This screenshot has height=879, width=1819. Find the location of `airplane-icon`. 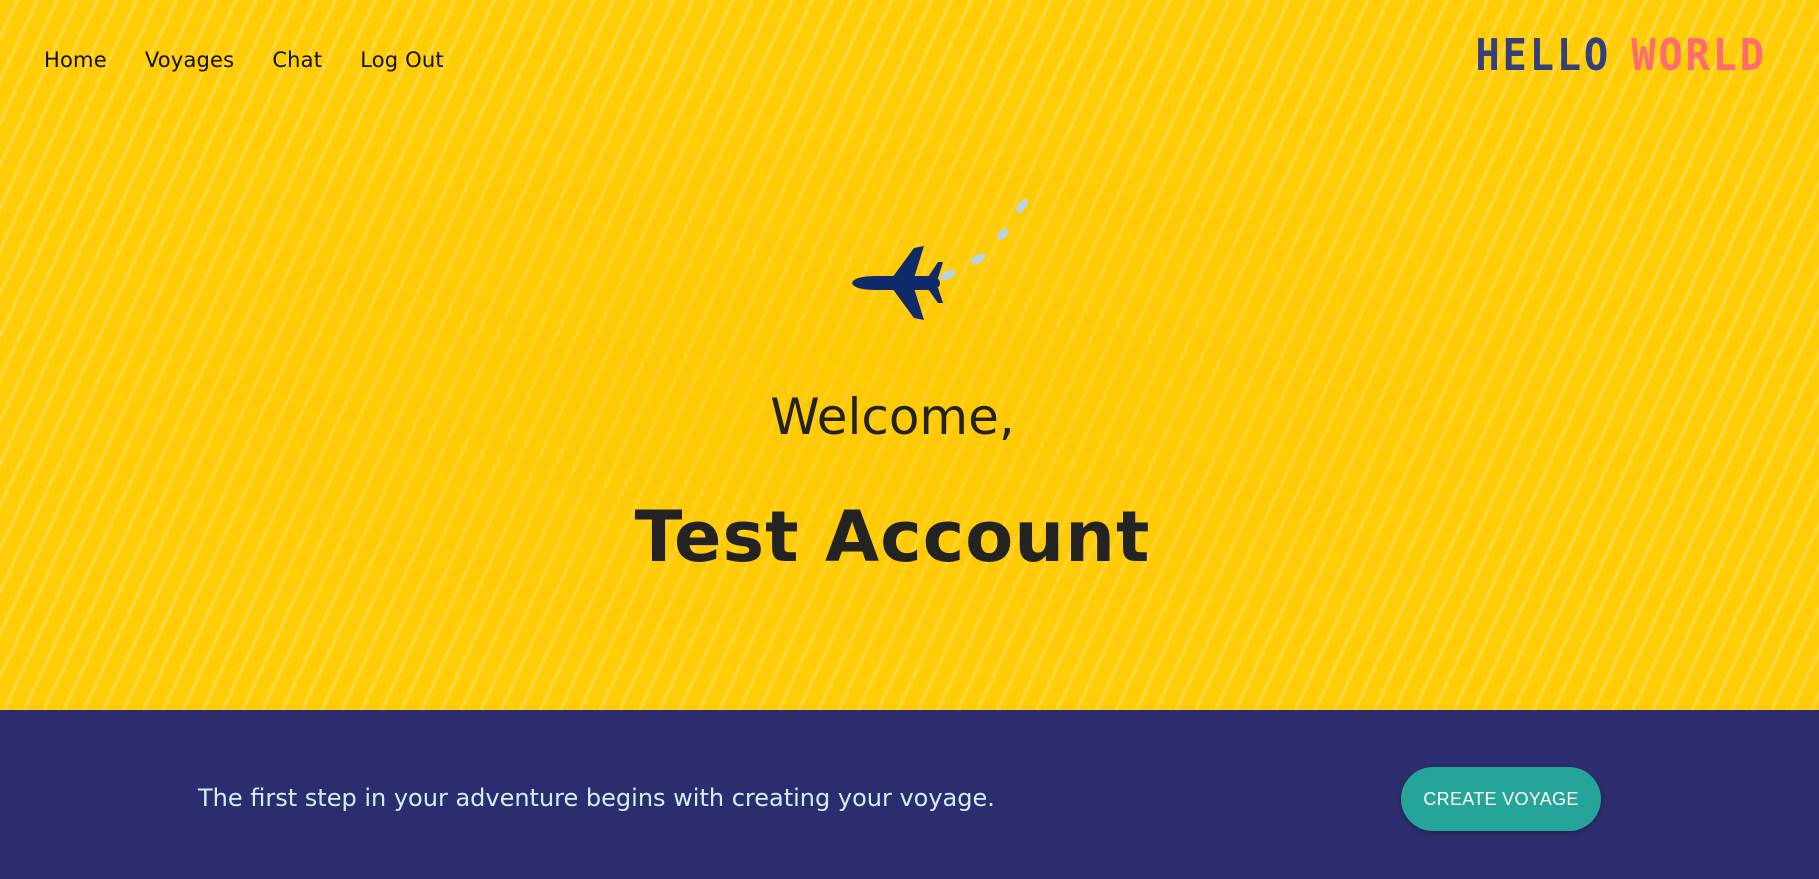

airplane-icon is located at coordinates (940, 259).